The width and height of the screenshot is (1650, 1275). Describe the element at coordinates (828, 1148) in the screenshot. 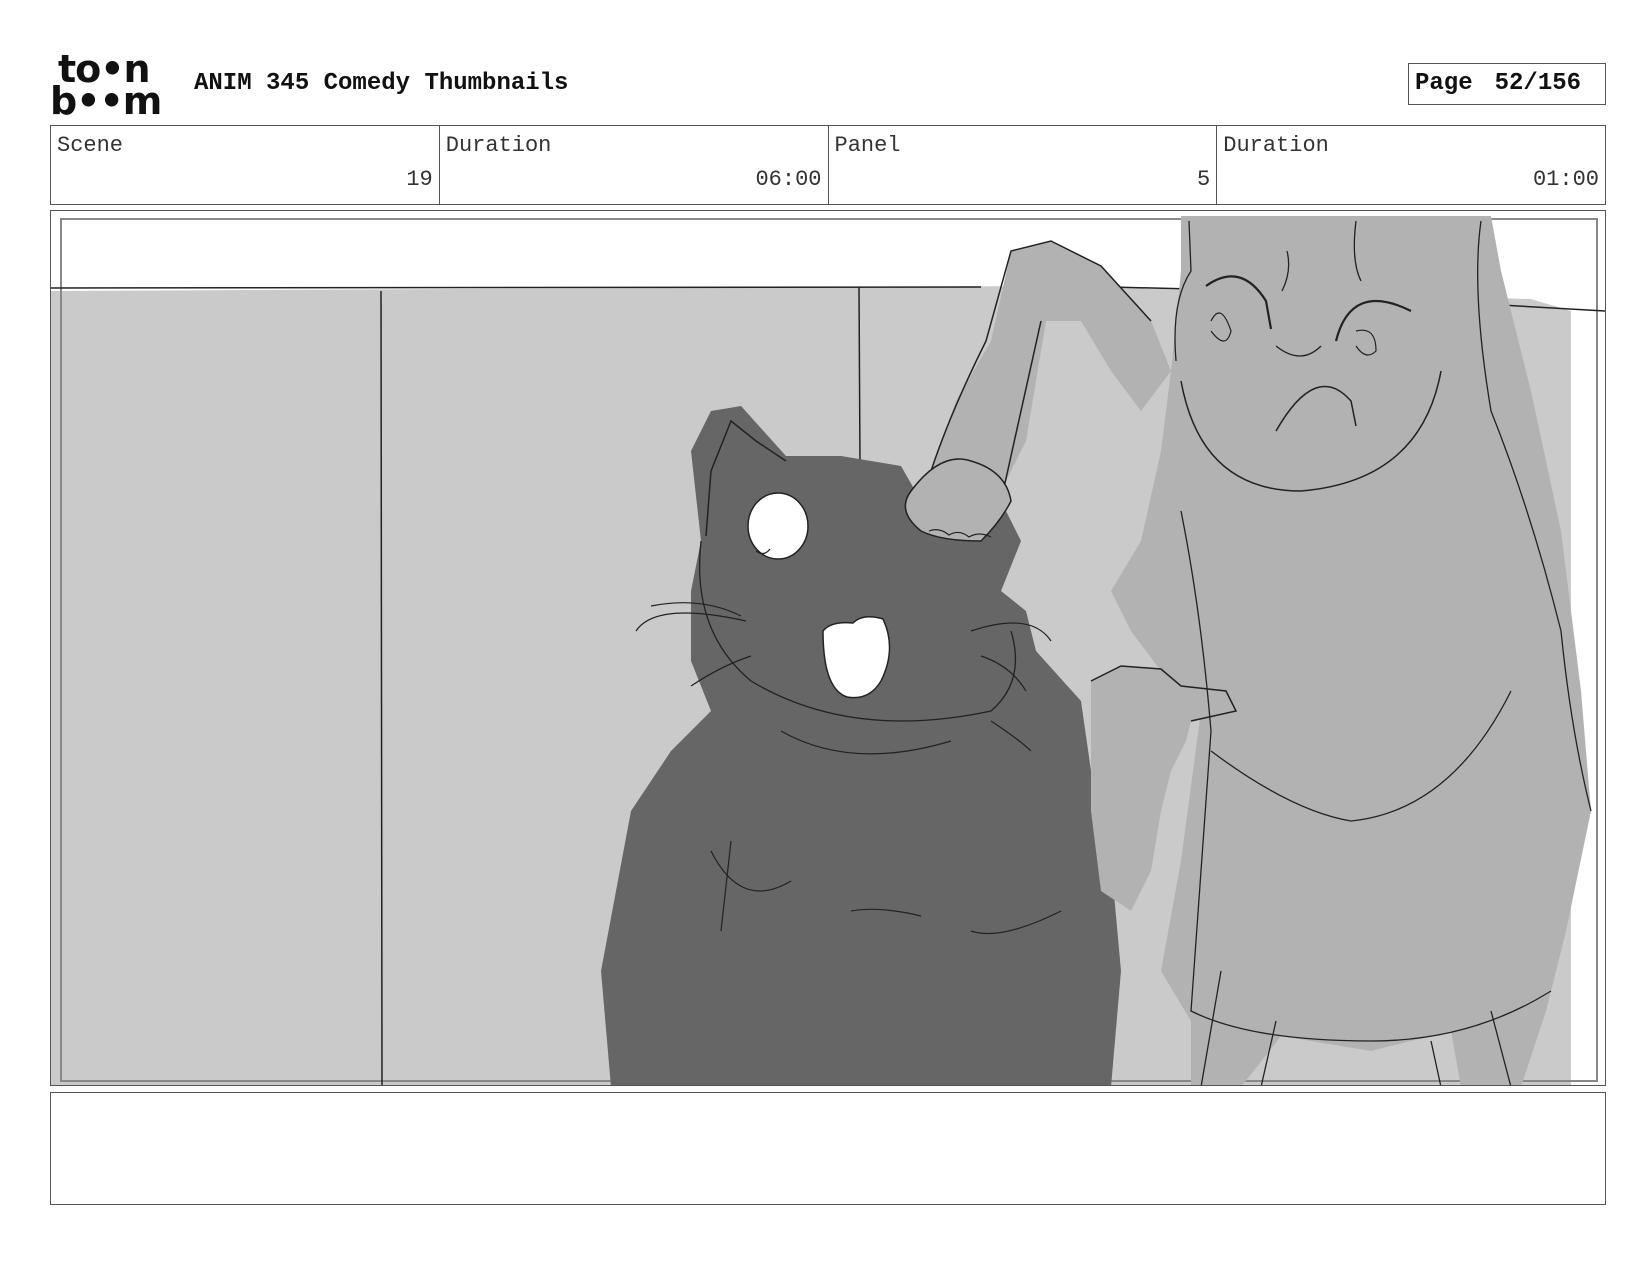

I see `panel-notes` at that location.